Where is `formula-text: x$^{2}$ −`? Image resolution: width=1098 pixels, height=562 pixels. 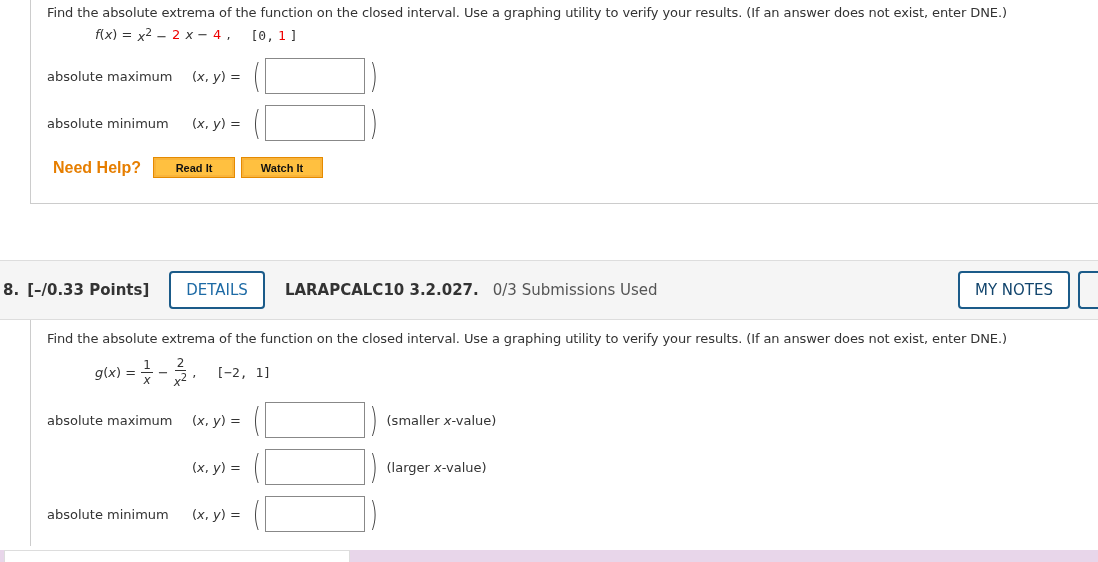 formula-text: x$^{2}$ − is located at coordinates (152, 35).